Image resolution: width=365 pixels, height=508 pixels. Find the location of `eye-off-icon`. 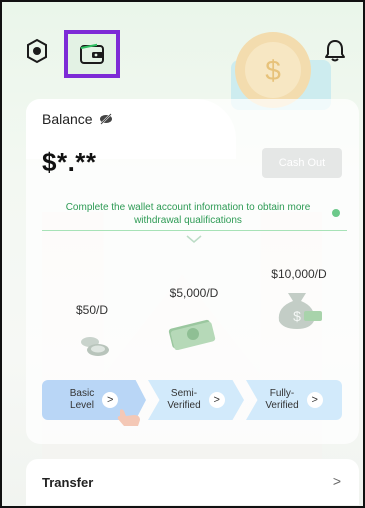

eye-off-icon is located at coordinates (106, 119).